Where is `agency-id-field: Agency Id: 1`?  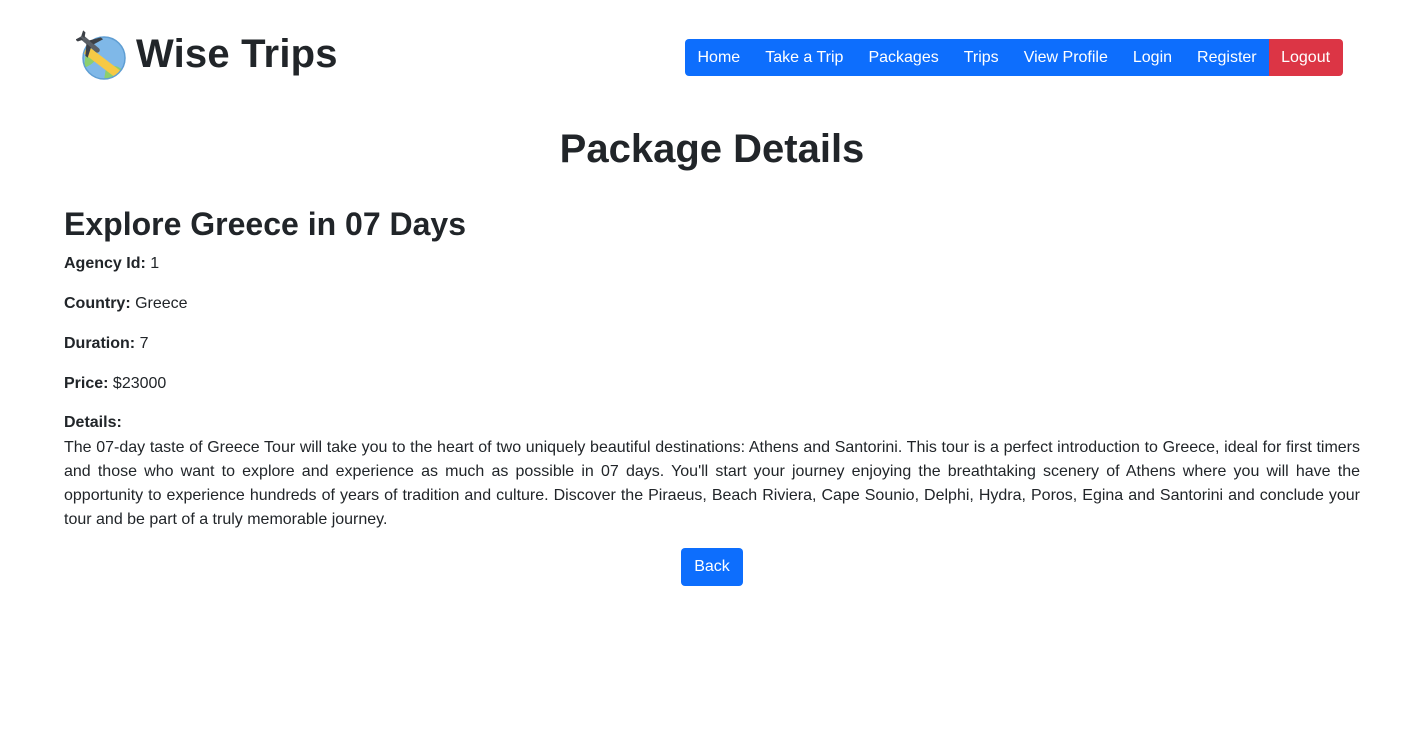
agency-id-field: Agency Id: 1 is located at coordinates (111, 264).